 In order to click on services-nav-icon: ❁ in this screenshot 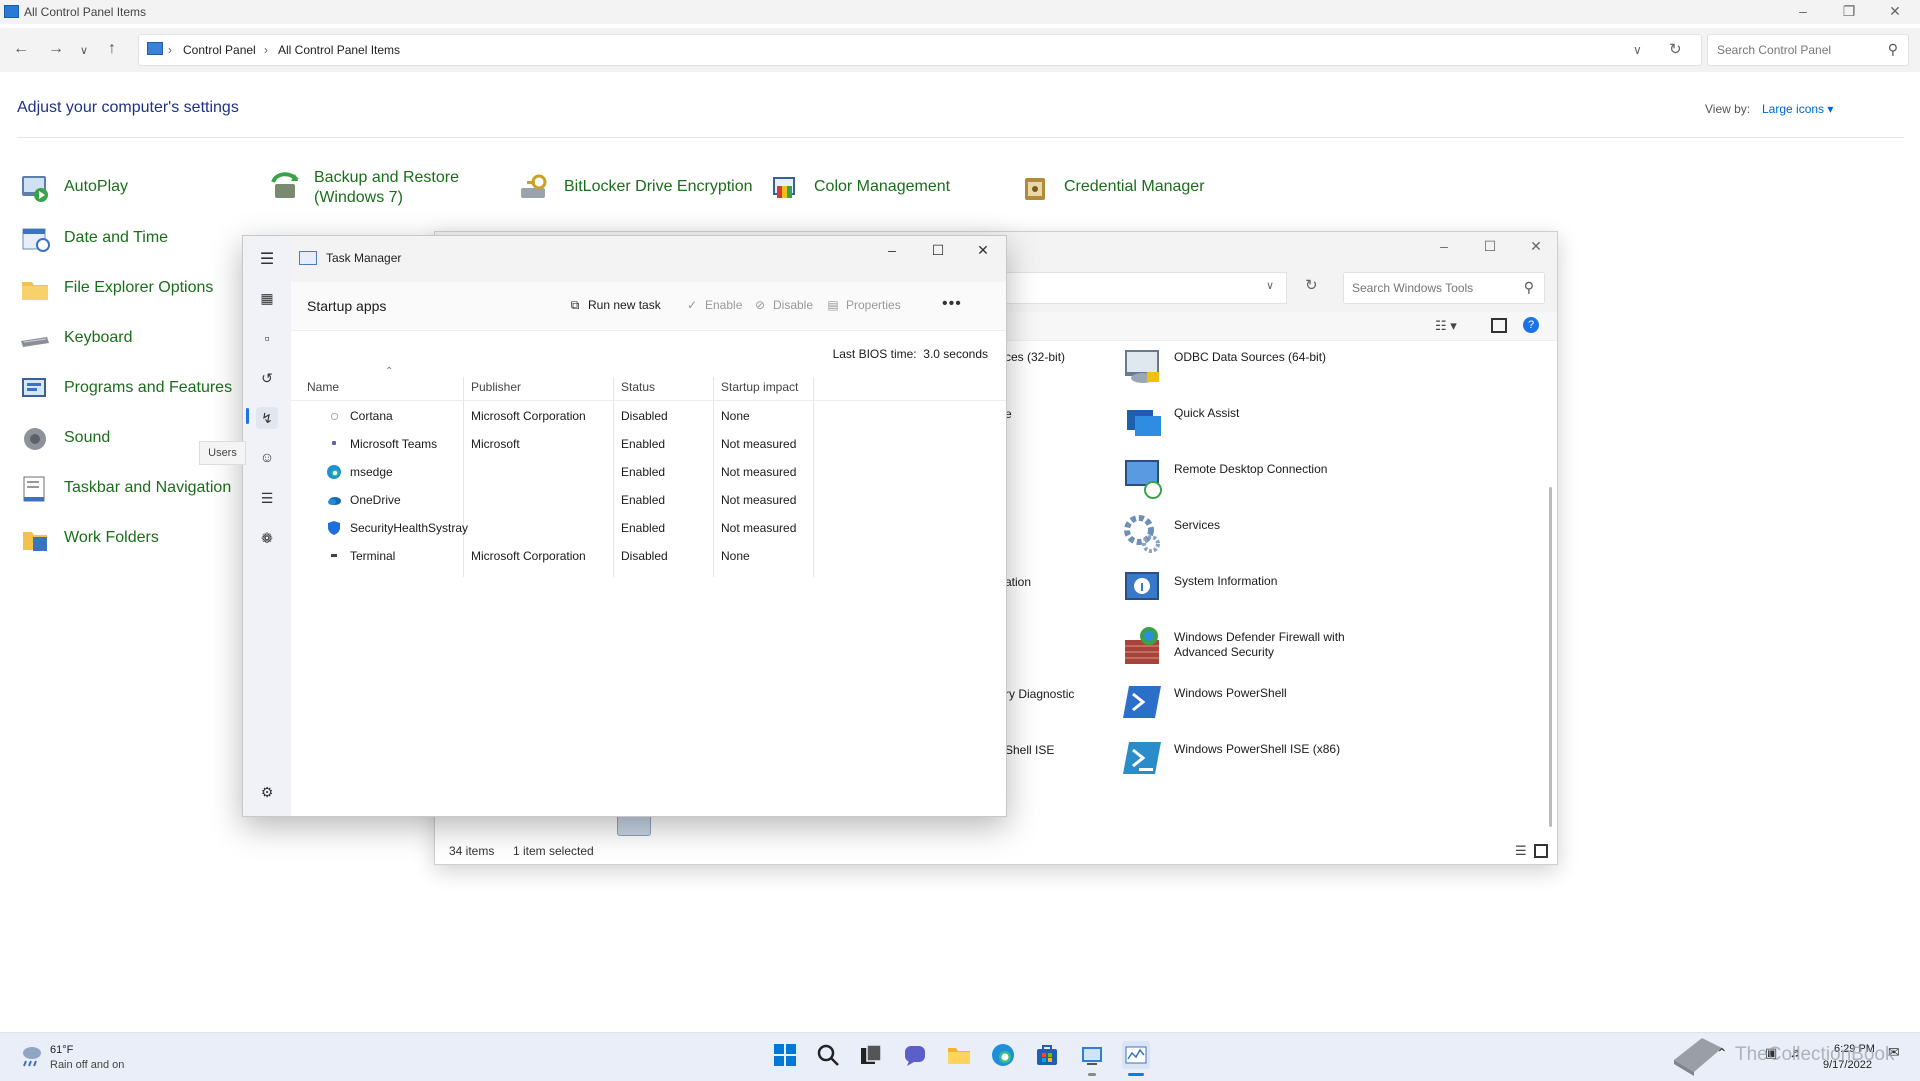, I will do `click(267, 538)`.